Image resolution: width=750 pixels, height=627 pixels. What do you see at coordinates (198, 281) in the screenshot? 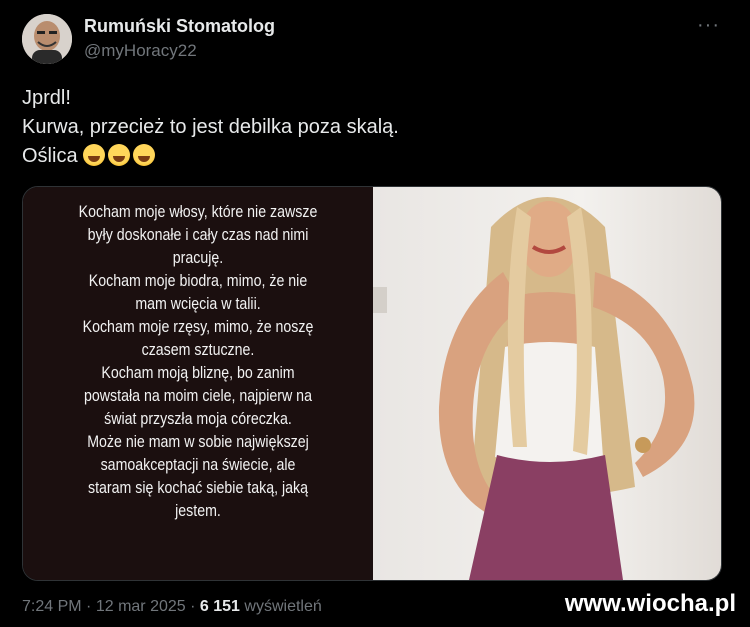
I see `story-line: Kocham moje biodra, mimo, że nie` at bounding box center [198, 281].